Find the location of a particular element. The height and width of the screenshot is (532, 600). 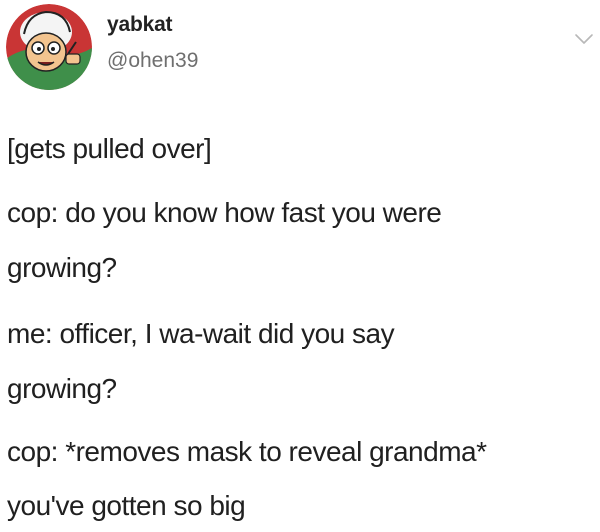

tweet-text-line: cop: do you know how fast you were is located at coordinates (224, 212).